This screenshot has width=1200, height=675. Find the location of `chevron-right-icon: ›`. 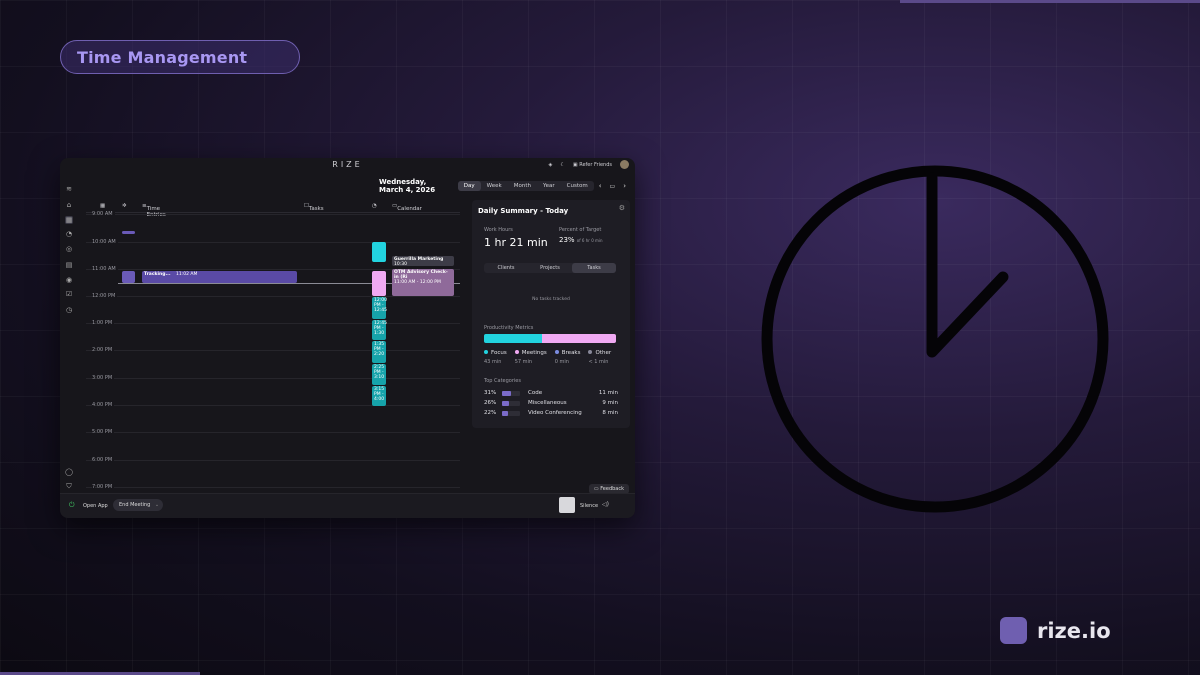

chevron-right-icon: › is located at coordinates (624, 186).